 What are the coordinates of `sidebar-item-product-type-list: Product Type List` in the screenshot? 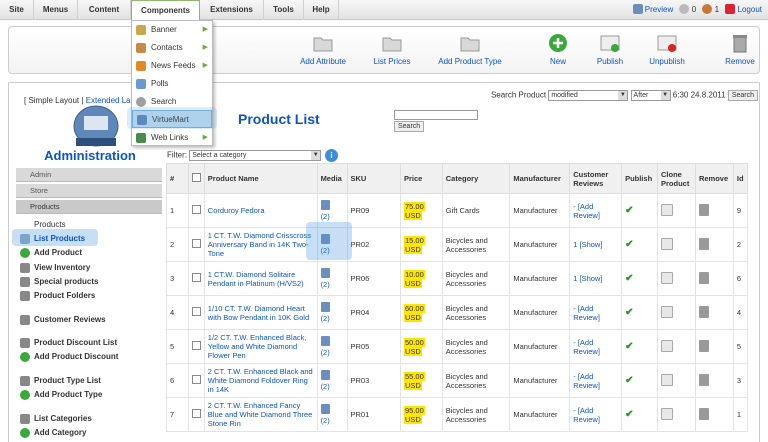 It's located at (67, 380).